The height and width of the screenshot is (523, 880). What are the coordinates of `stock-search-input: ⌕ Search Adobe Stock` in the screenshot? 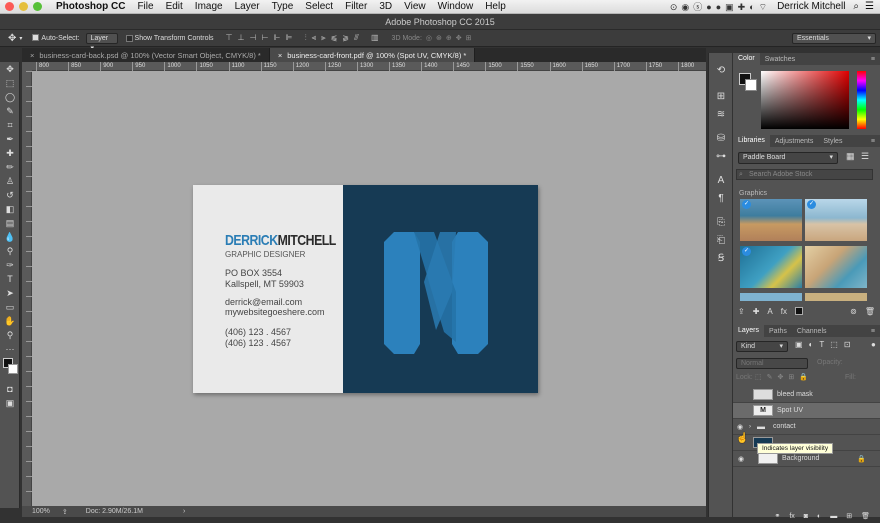 It's located at (804, 174).